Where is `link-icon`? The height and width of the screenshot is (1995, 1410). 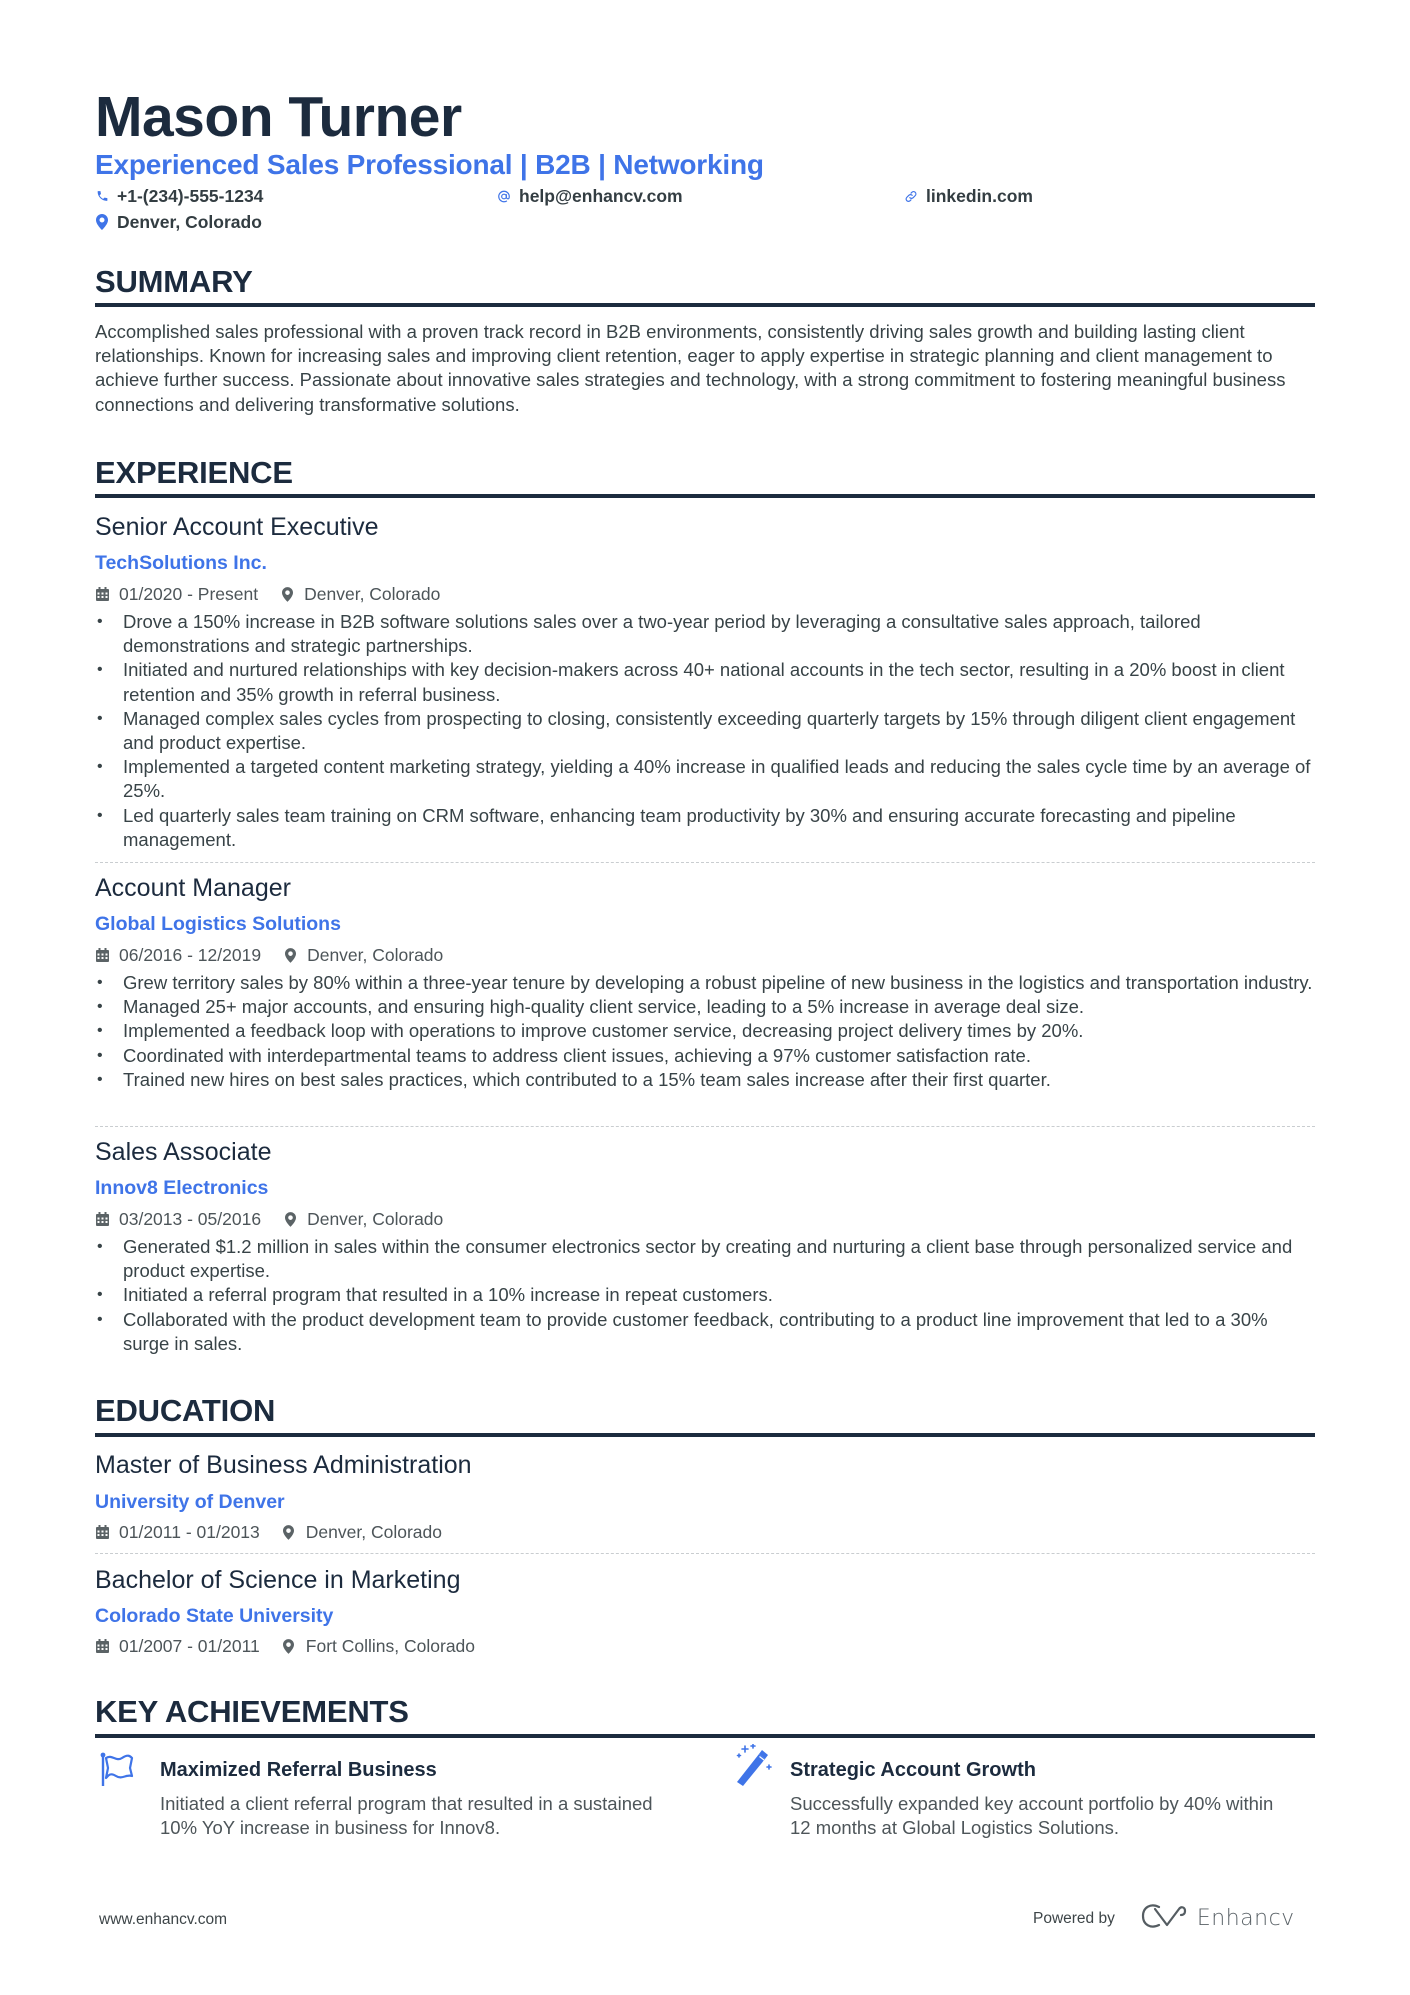 link-icon is located at coordinates (911, 196).